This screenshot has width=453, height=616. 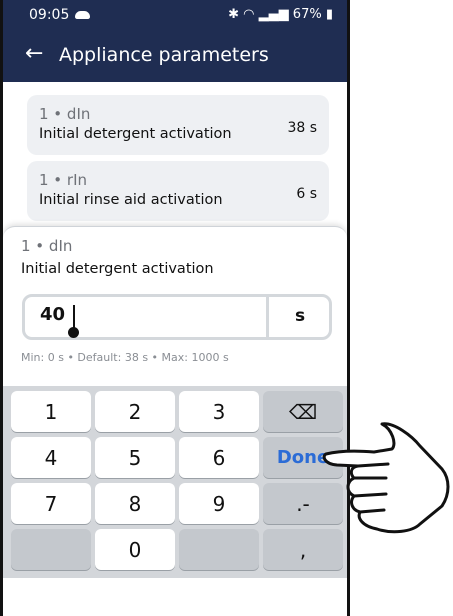 What do you see at coordinates (135, 503) in the screenshot?
I see `key-8: 8` at bounding box center [135, 503].